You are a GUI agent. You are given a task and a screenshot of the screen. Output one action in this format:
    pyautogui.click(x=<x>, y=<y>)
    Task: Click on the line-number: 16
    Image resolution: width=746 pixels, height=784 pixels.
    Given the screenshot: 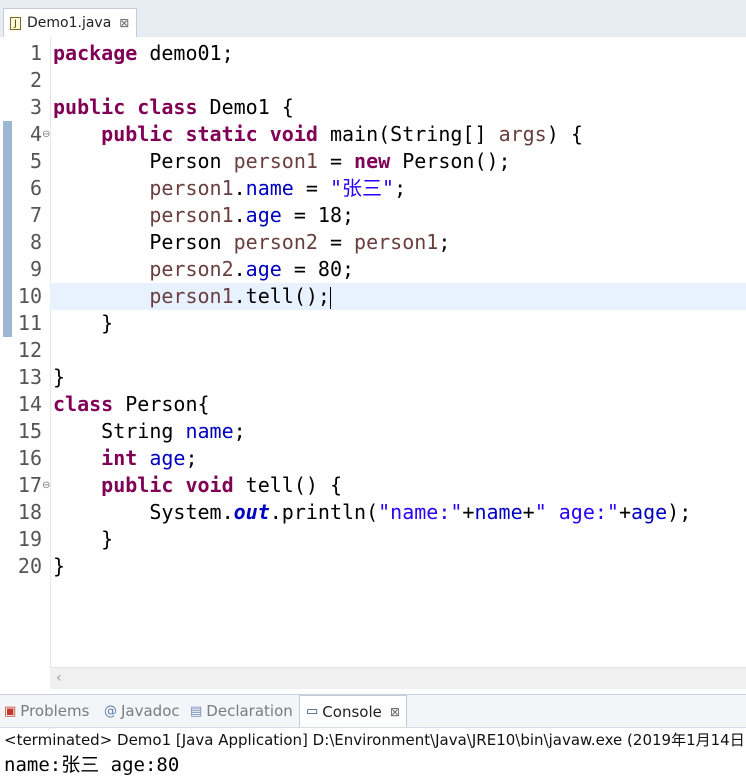 What is the action you would take?
    pyautogui.click(x=29, y=458)
    